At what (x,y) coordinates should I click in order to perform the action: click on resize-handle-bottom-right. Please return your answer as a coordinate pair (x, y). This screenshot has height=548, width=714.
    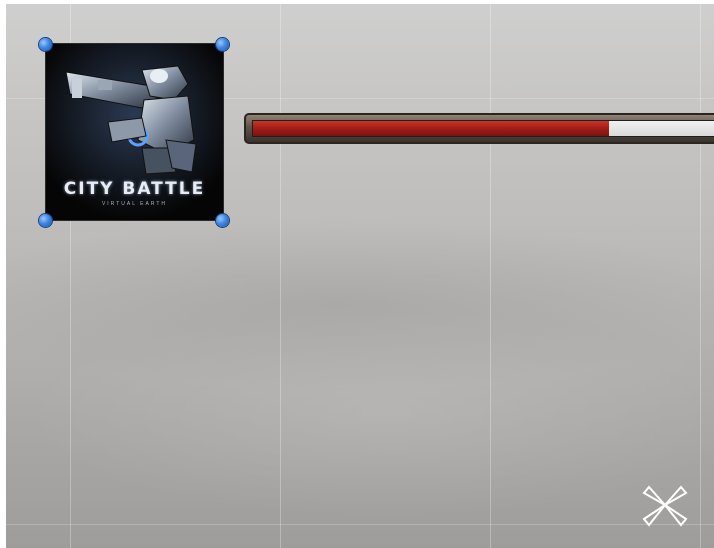
    Looking at the image, I should click on (222, 220).